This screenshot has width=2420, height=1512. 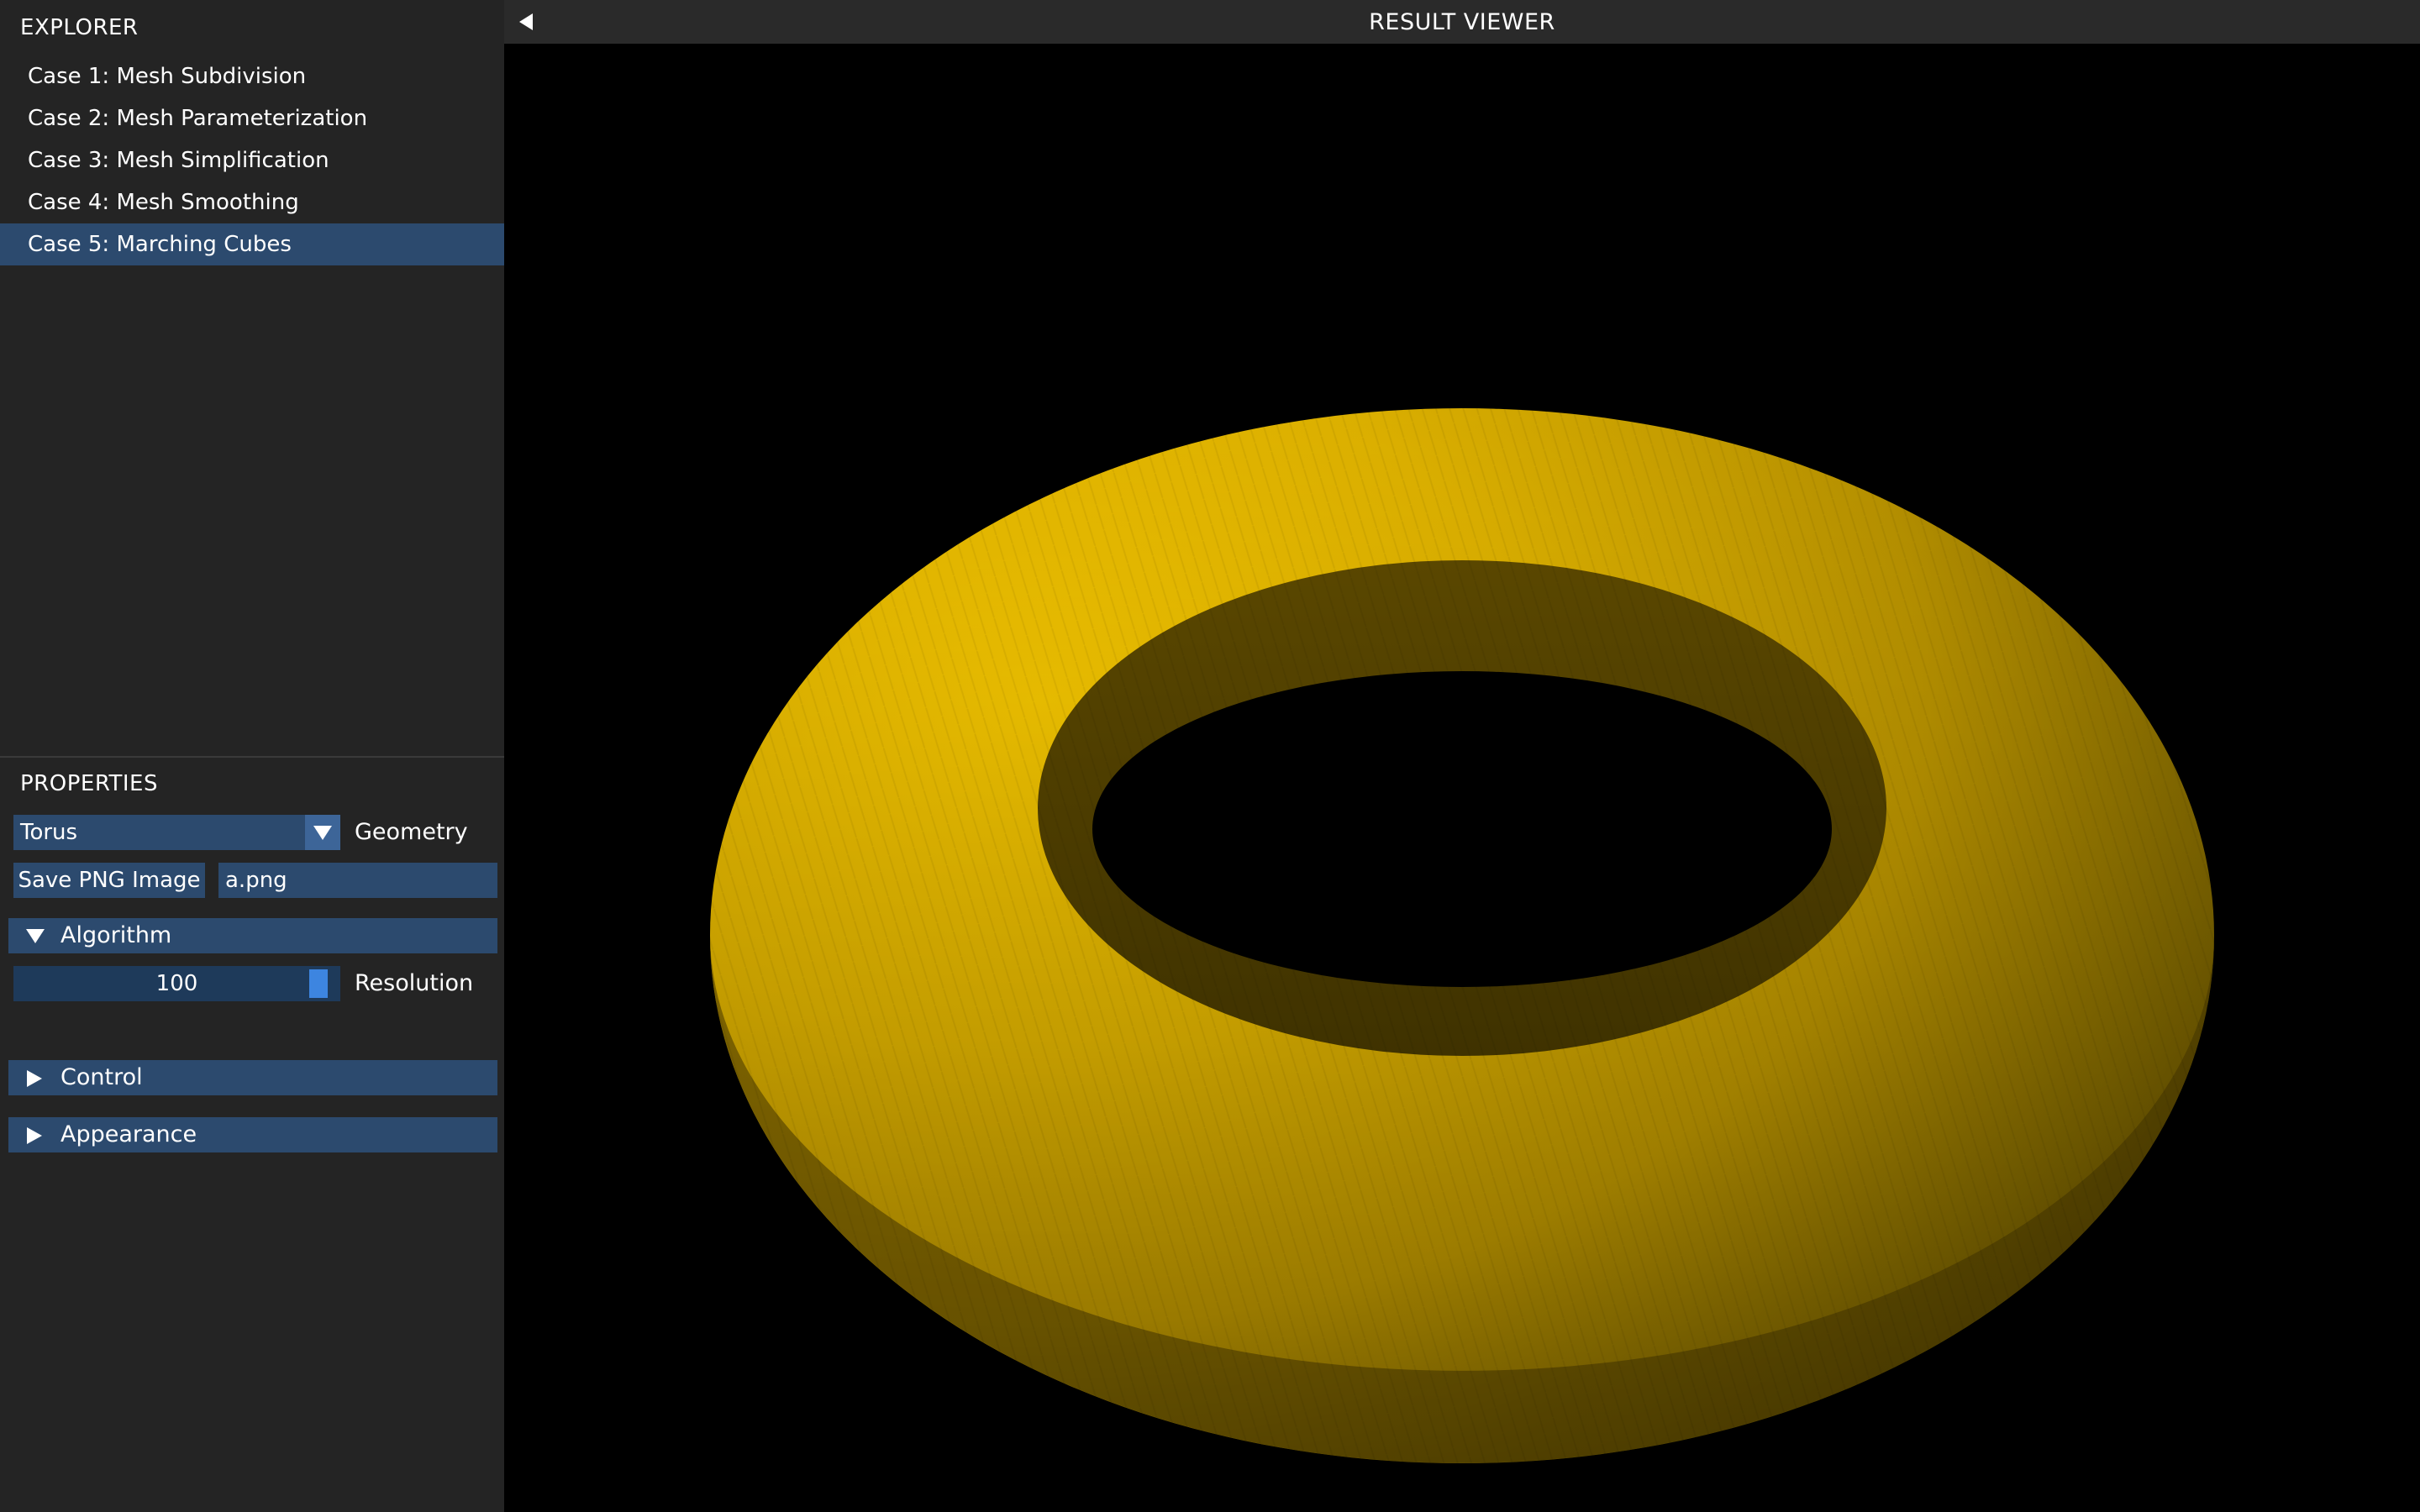 I want to click on control-header-label: Control, so click(x=101, y=1077).